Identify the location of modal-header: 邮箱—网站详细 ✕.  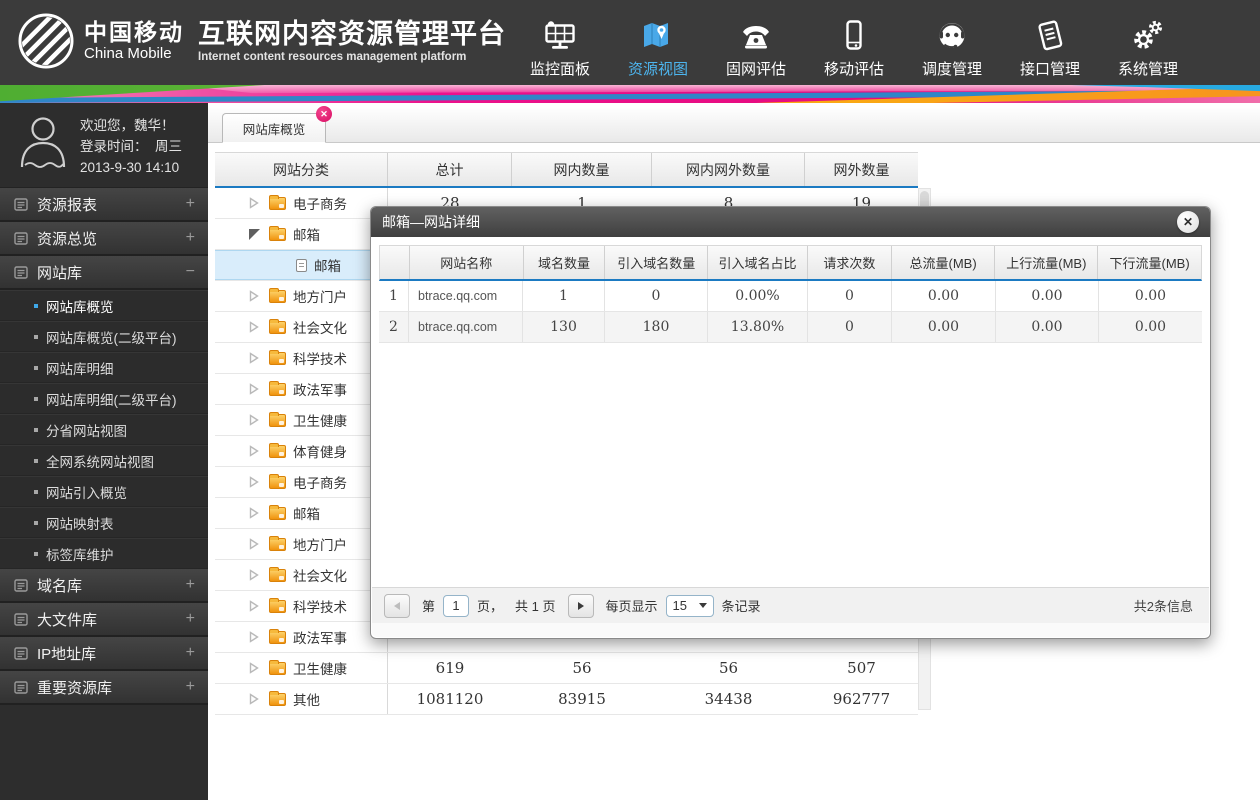
(790, 222).